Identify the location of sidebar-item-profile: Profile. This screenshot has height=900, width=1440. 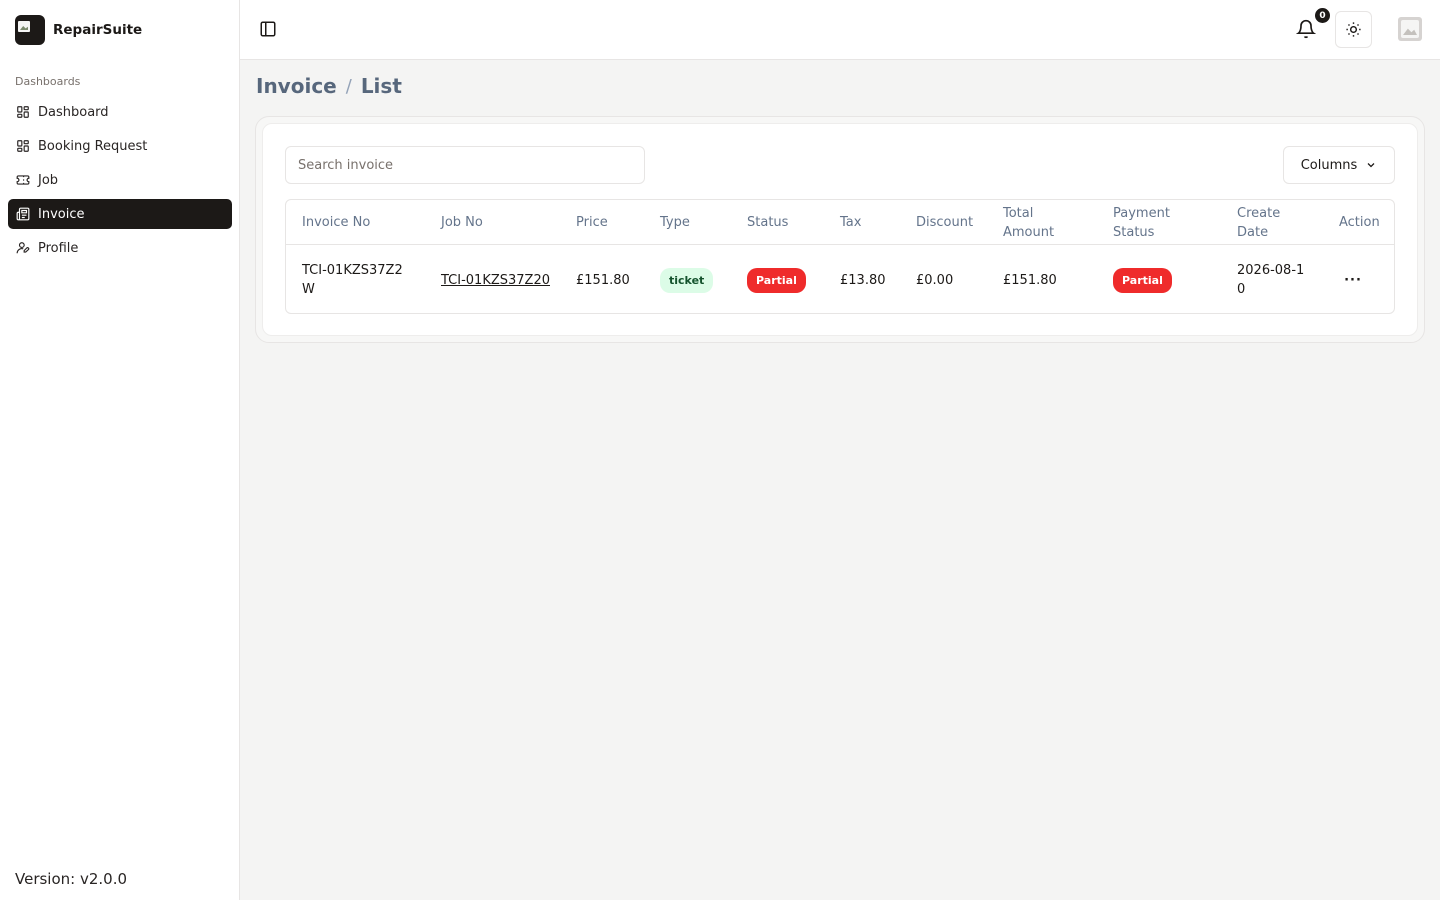
(120, 248).